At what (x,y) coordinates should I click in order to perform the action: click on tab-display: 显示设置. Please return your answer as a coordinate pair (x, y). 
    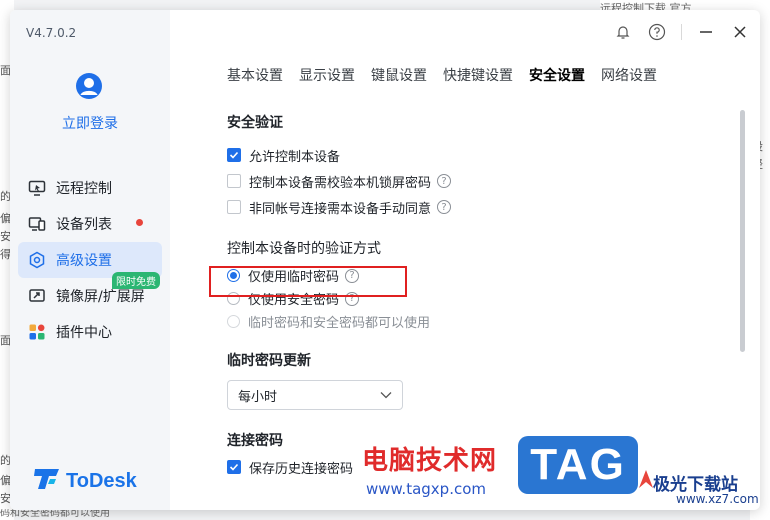
    Looking at the image, I should click on (327, 75).